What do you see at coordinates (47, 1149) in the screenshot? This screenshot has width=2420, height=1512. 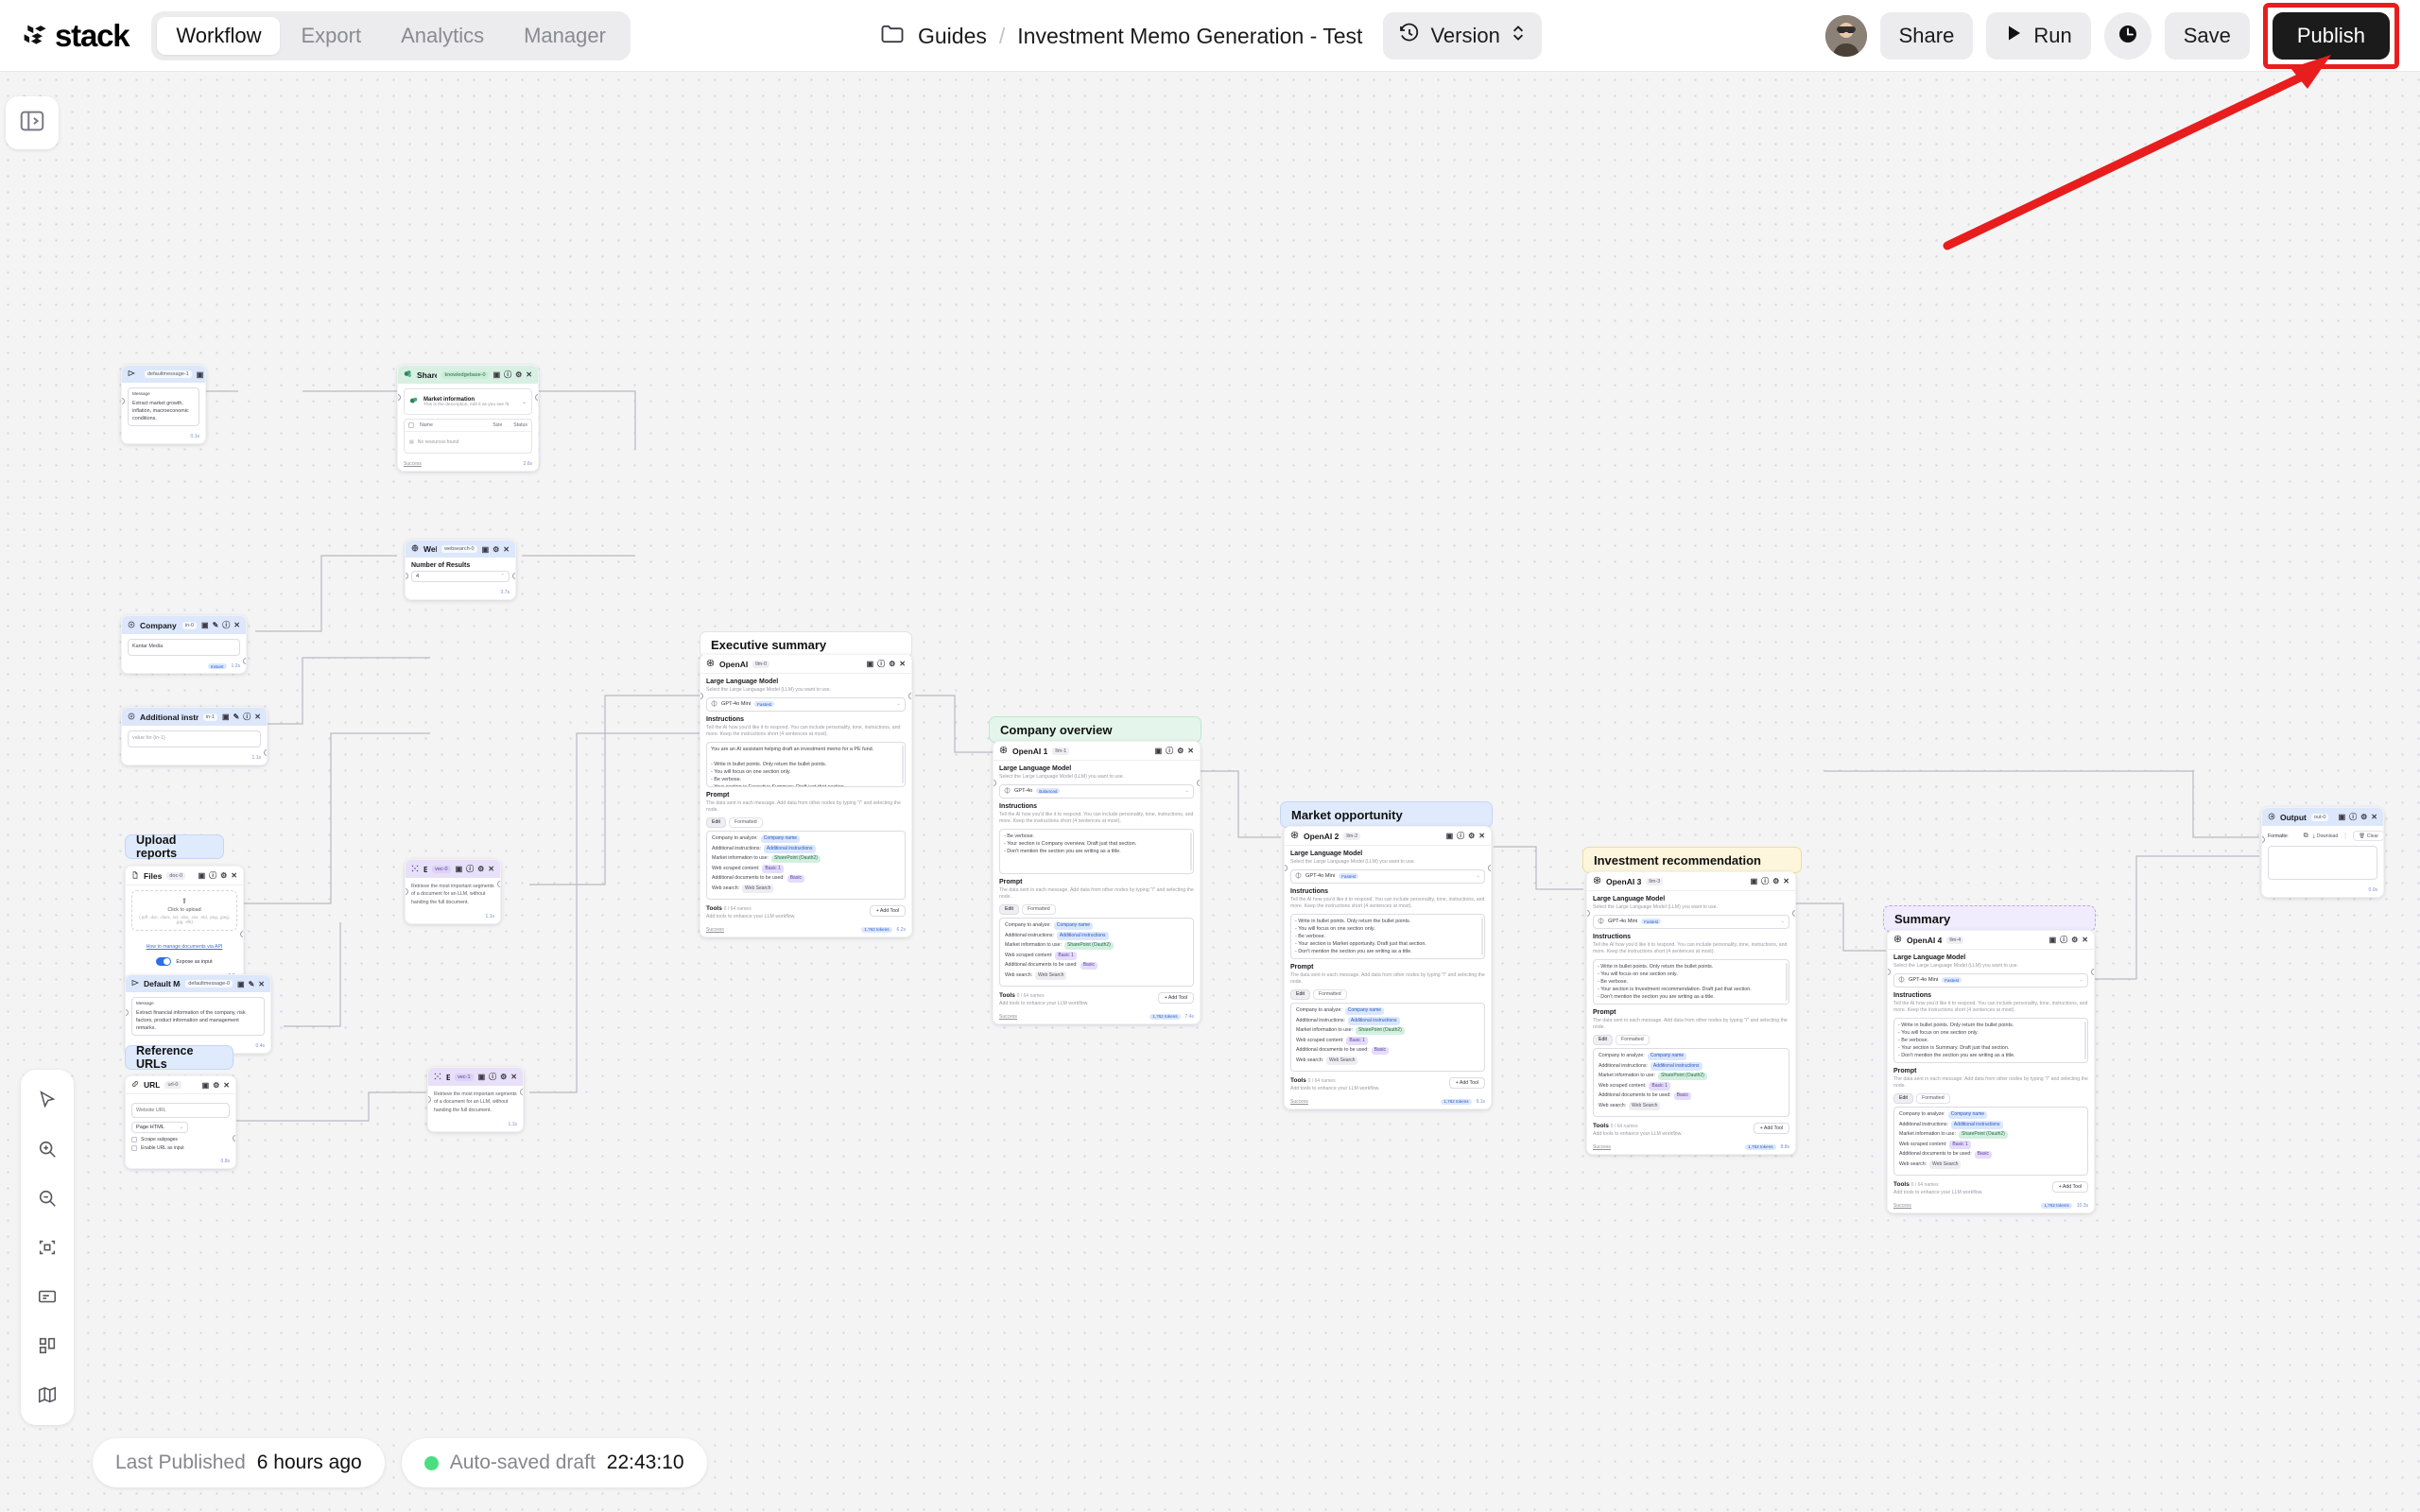 I see `zoom-in-icon` at bounding box center [47, 1149].